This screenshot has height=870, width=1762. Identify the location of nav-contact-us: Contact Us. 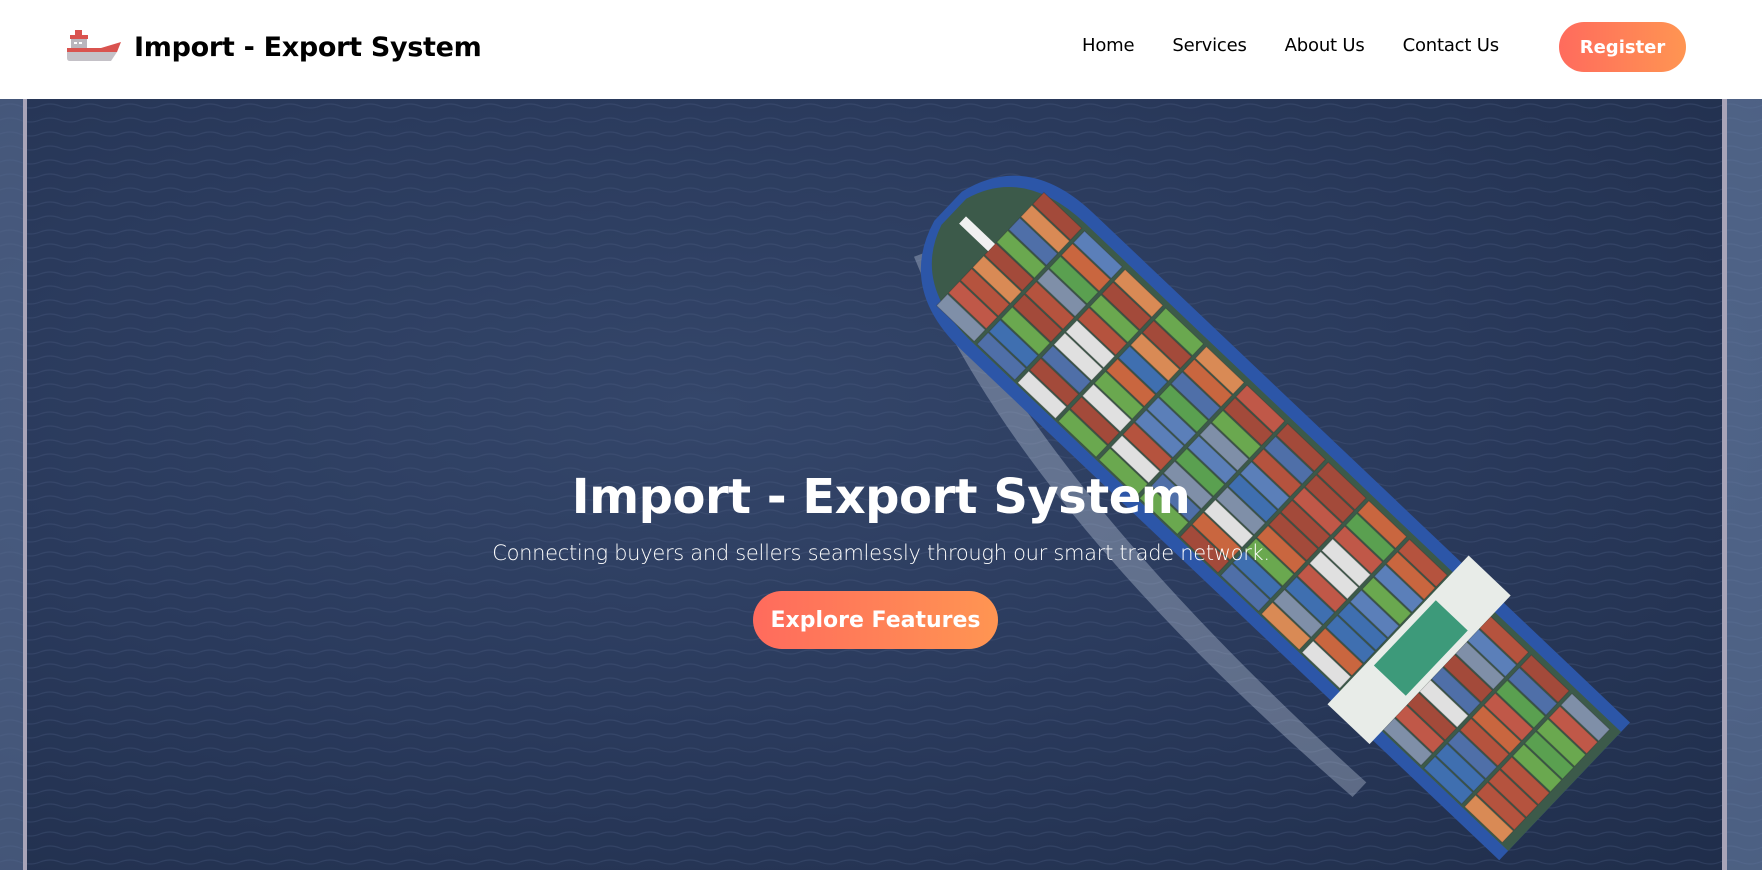
(1451, 45).